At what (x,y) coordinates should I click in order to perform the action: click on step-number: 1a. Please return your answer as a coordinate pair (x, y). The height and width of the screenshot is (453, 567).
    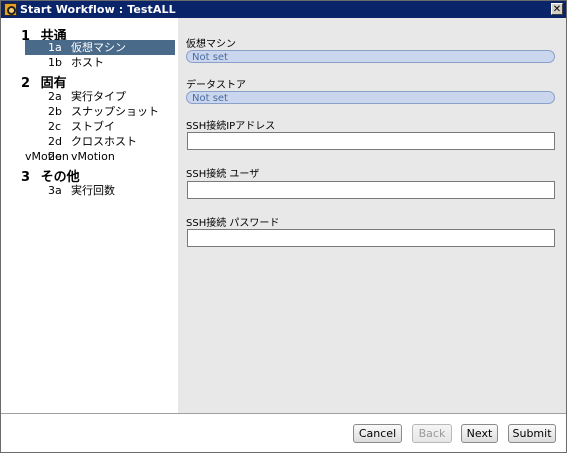
    Looking at the image, I should click on (55, 47).